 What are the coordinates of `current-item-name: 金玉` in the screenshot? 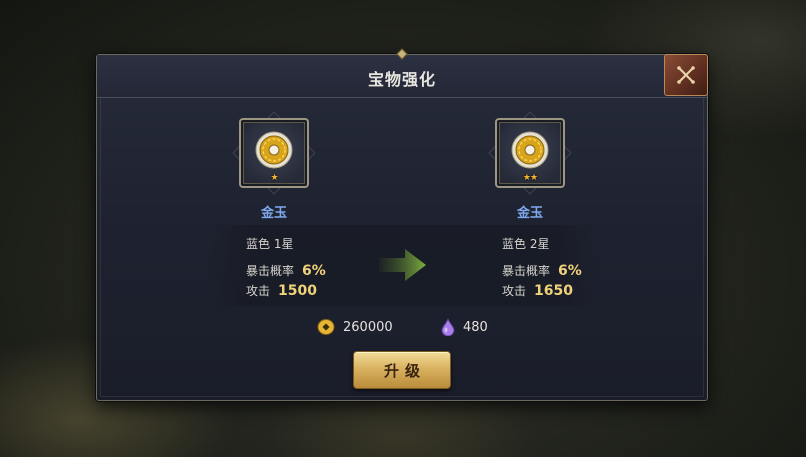 It's located at (273, 213).